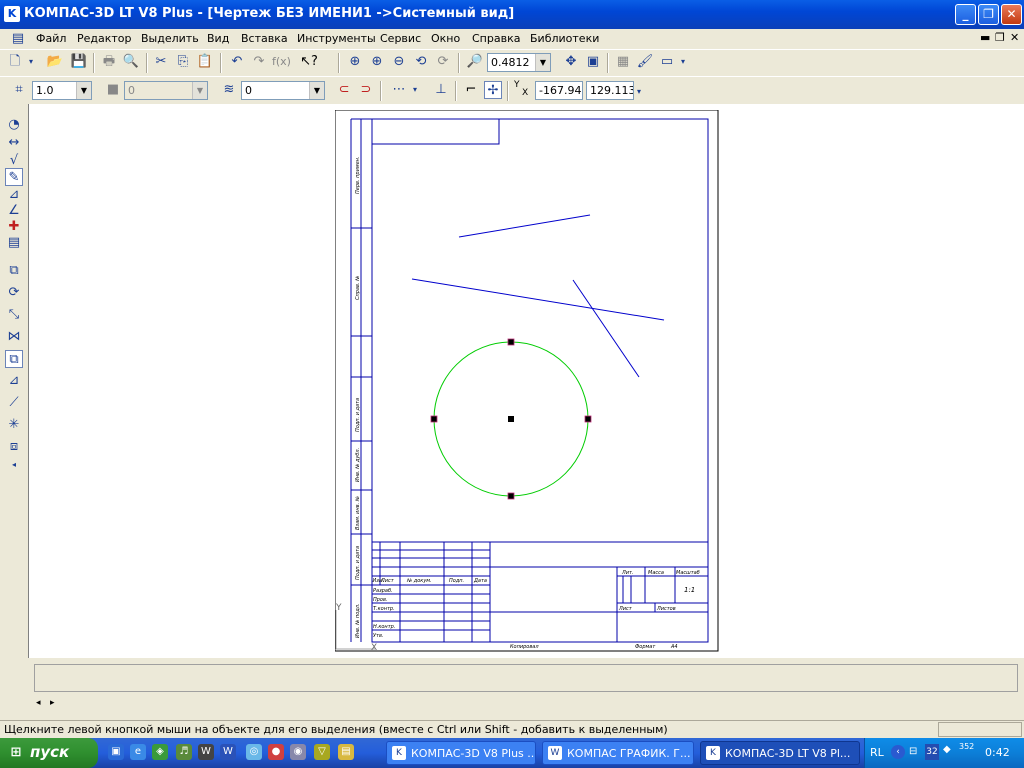 This screenshot has width=1024, height=768. I want to click on snap-toggle-icon: ✢, so click(493, 90).